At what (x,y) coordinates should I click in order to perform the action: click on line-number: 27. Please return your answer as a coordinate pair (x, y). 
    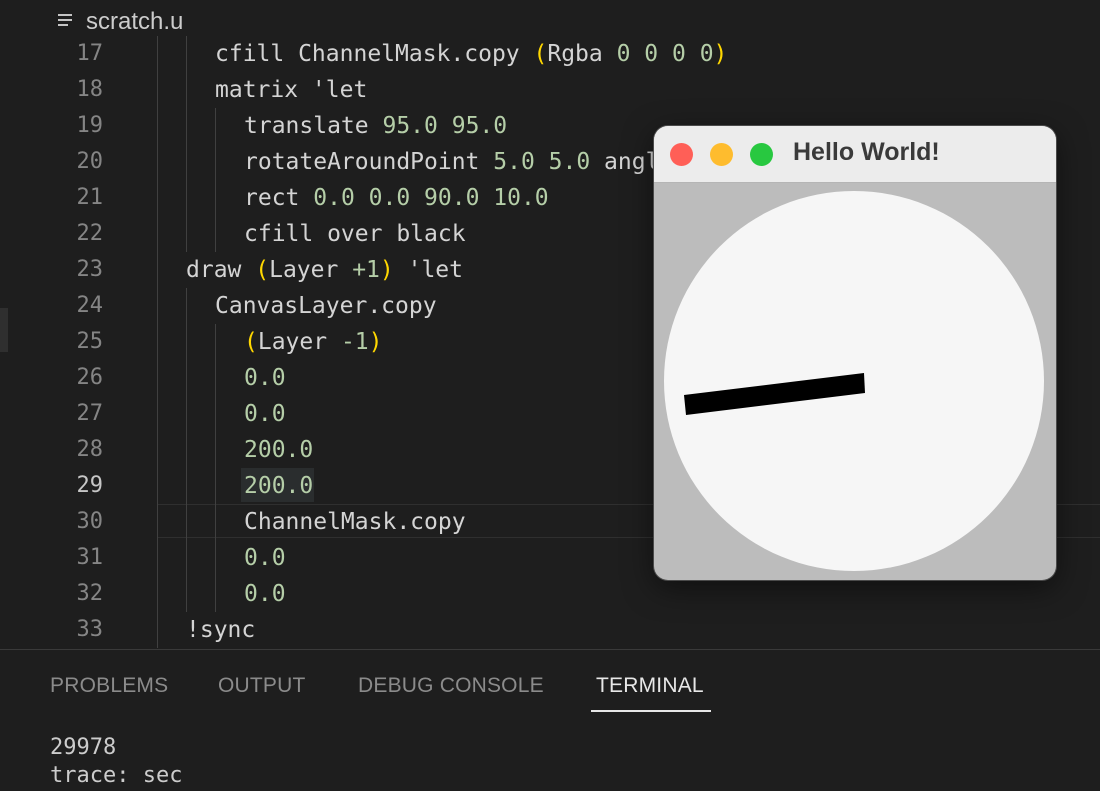
    Looking at the image, I should click on (90, 413).